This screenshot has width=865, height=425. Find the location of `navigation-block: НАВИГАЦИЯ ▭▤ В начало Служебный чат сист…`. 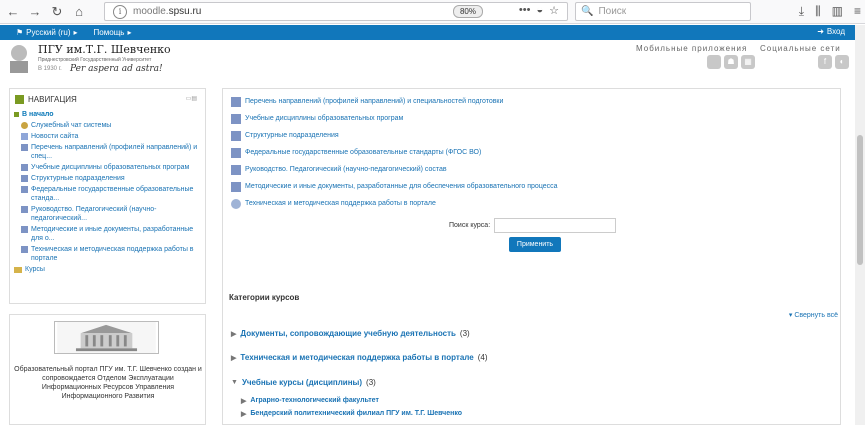

navigation-block: НАВИГАЦИЯ ▭▤ В начало Служебный чат сист… is located at coordinates (107, 196).